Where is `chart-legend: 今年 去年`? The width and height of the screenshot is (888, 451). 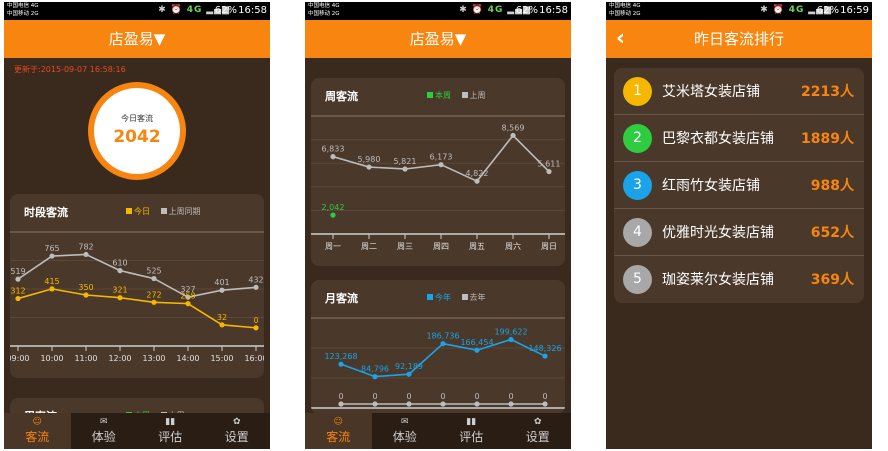 chart-legend: 今年 去年 is located at coordinates (460, 297).